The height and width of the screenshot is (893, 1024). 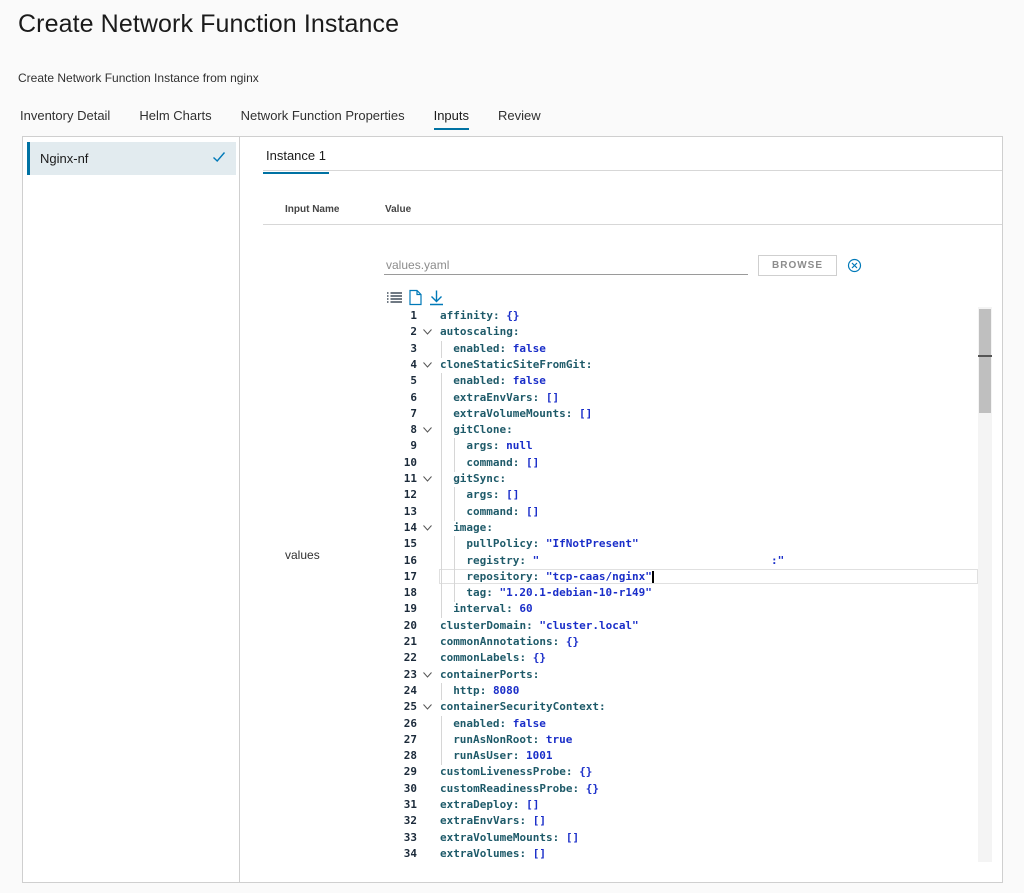 I want to click on code-line: 20 clusterDomain: "cluster.local", so click(x=688, y=626).